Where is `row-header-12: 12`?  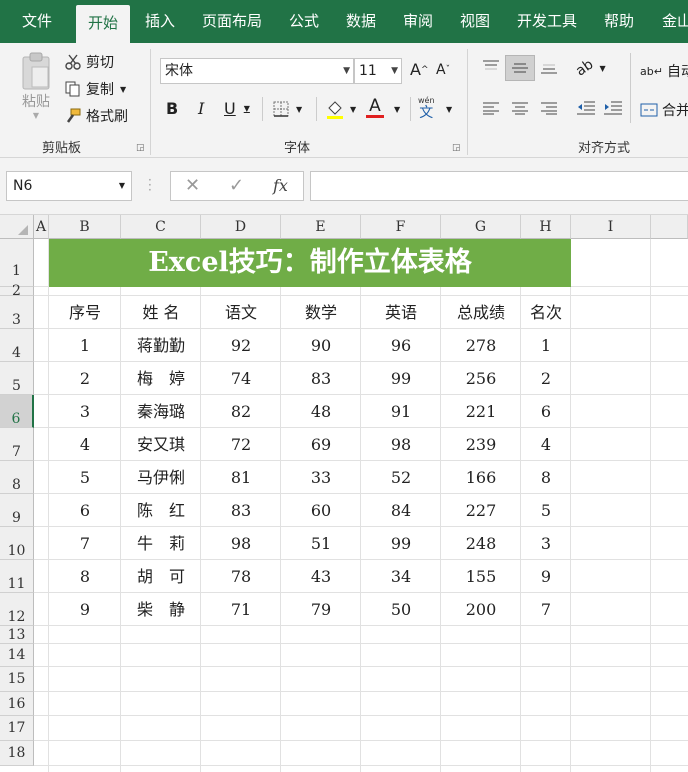
row-header-12: 12 is located at coordinates (17, 609).